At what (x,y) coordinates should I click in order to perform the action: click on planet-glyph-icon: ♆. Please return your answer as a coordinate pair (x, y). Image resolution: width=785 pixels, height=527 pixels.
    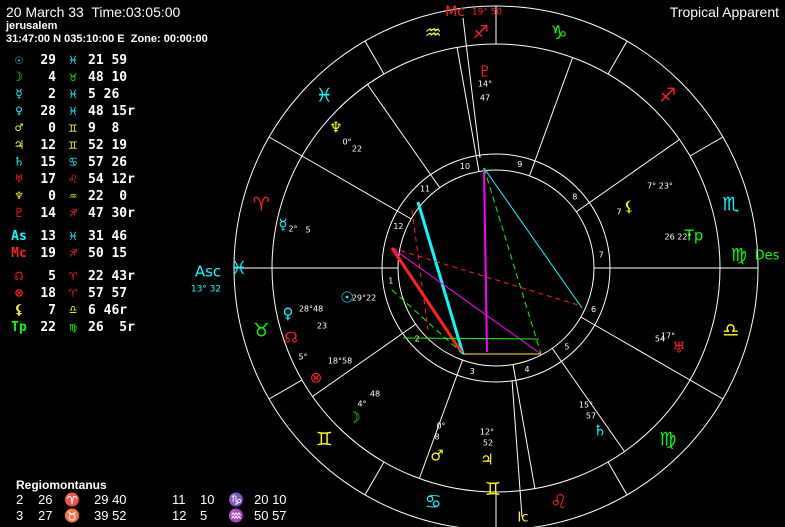
    Looking at the image, I should click on (335, 128).